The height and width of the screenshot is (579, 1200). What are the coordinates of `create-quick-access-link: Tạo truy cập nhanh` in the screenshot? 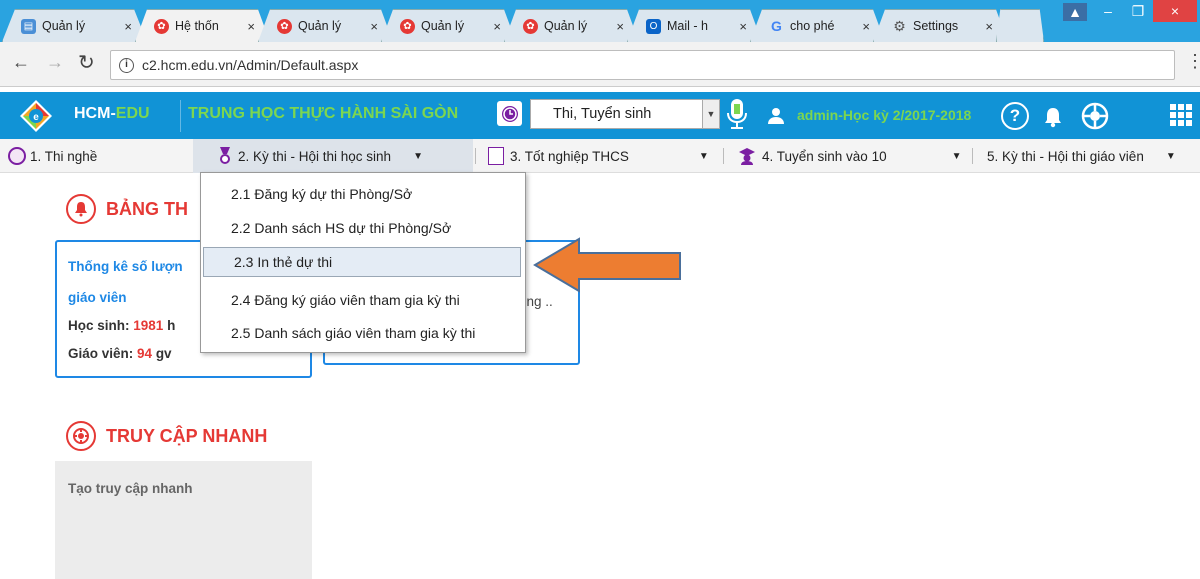 It's located at (130, 488).